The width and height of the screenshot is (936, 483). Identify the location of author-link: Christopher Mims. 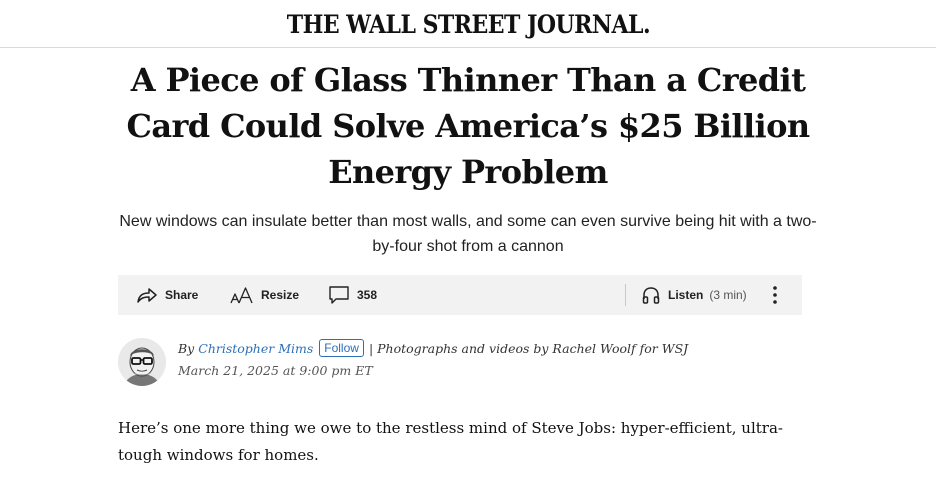
(255, 348).